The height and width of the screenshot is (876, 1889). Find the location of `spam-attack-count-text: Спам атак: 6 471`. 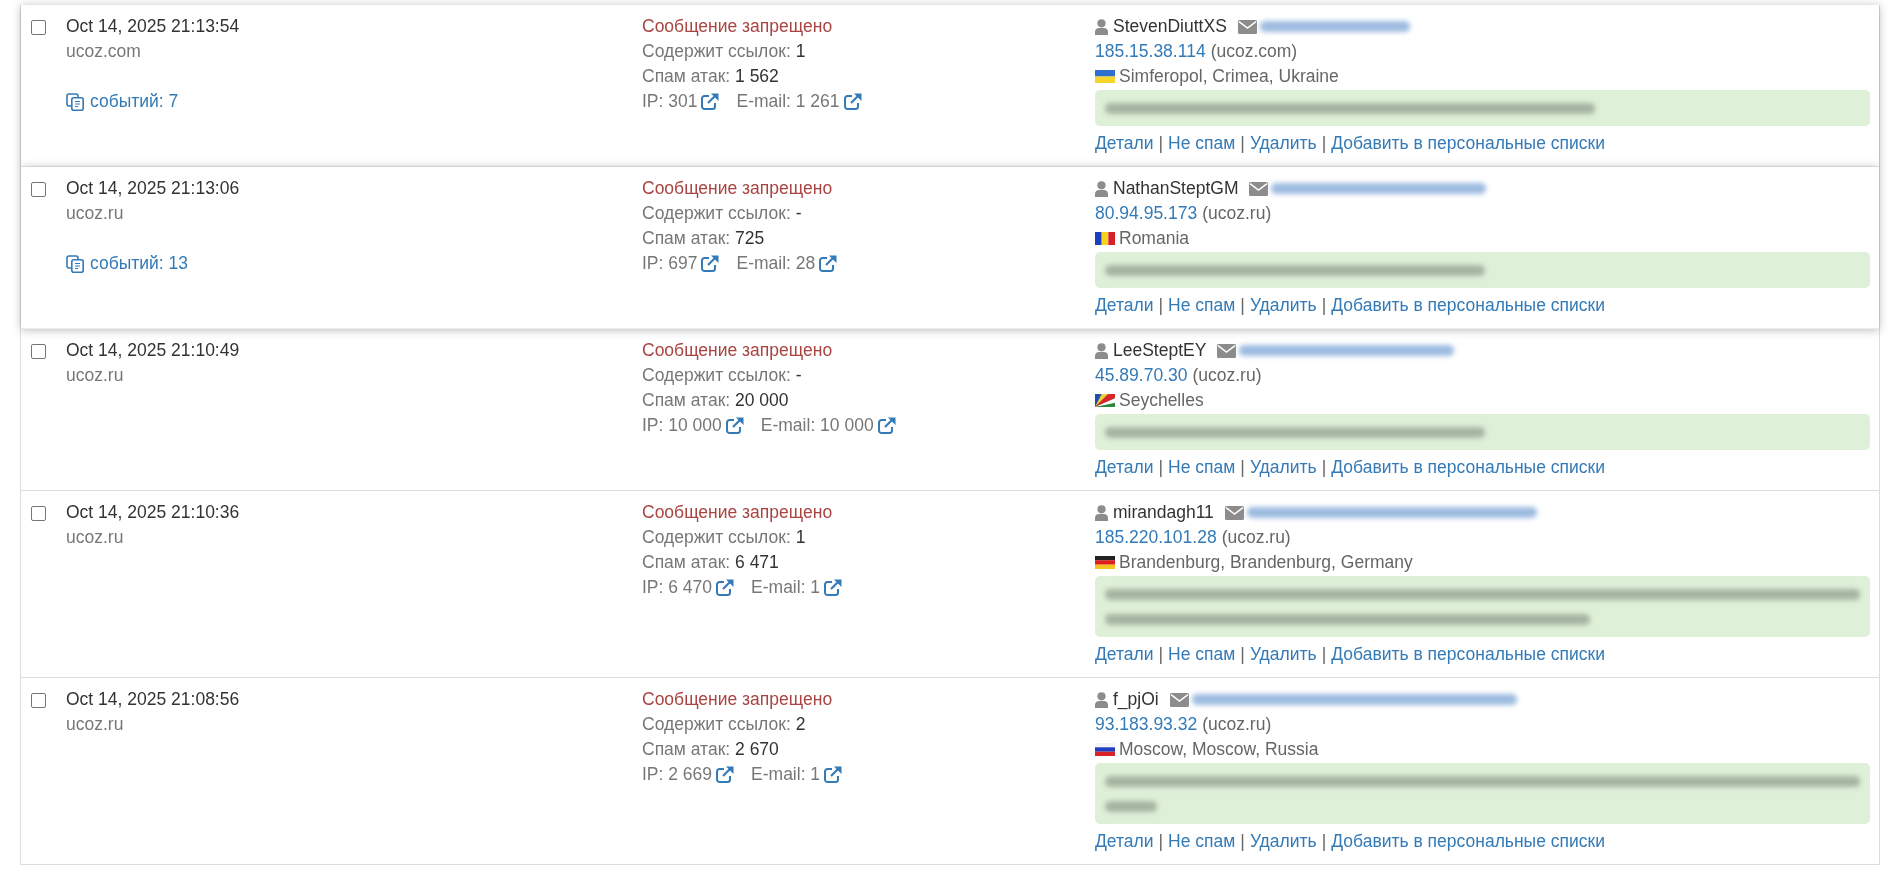

spam-attack-count-text: Спам атак: 6 471 is located at coordinates (711, 562).